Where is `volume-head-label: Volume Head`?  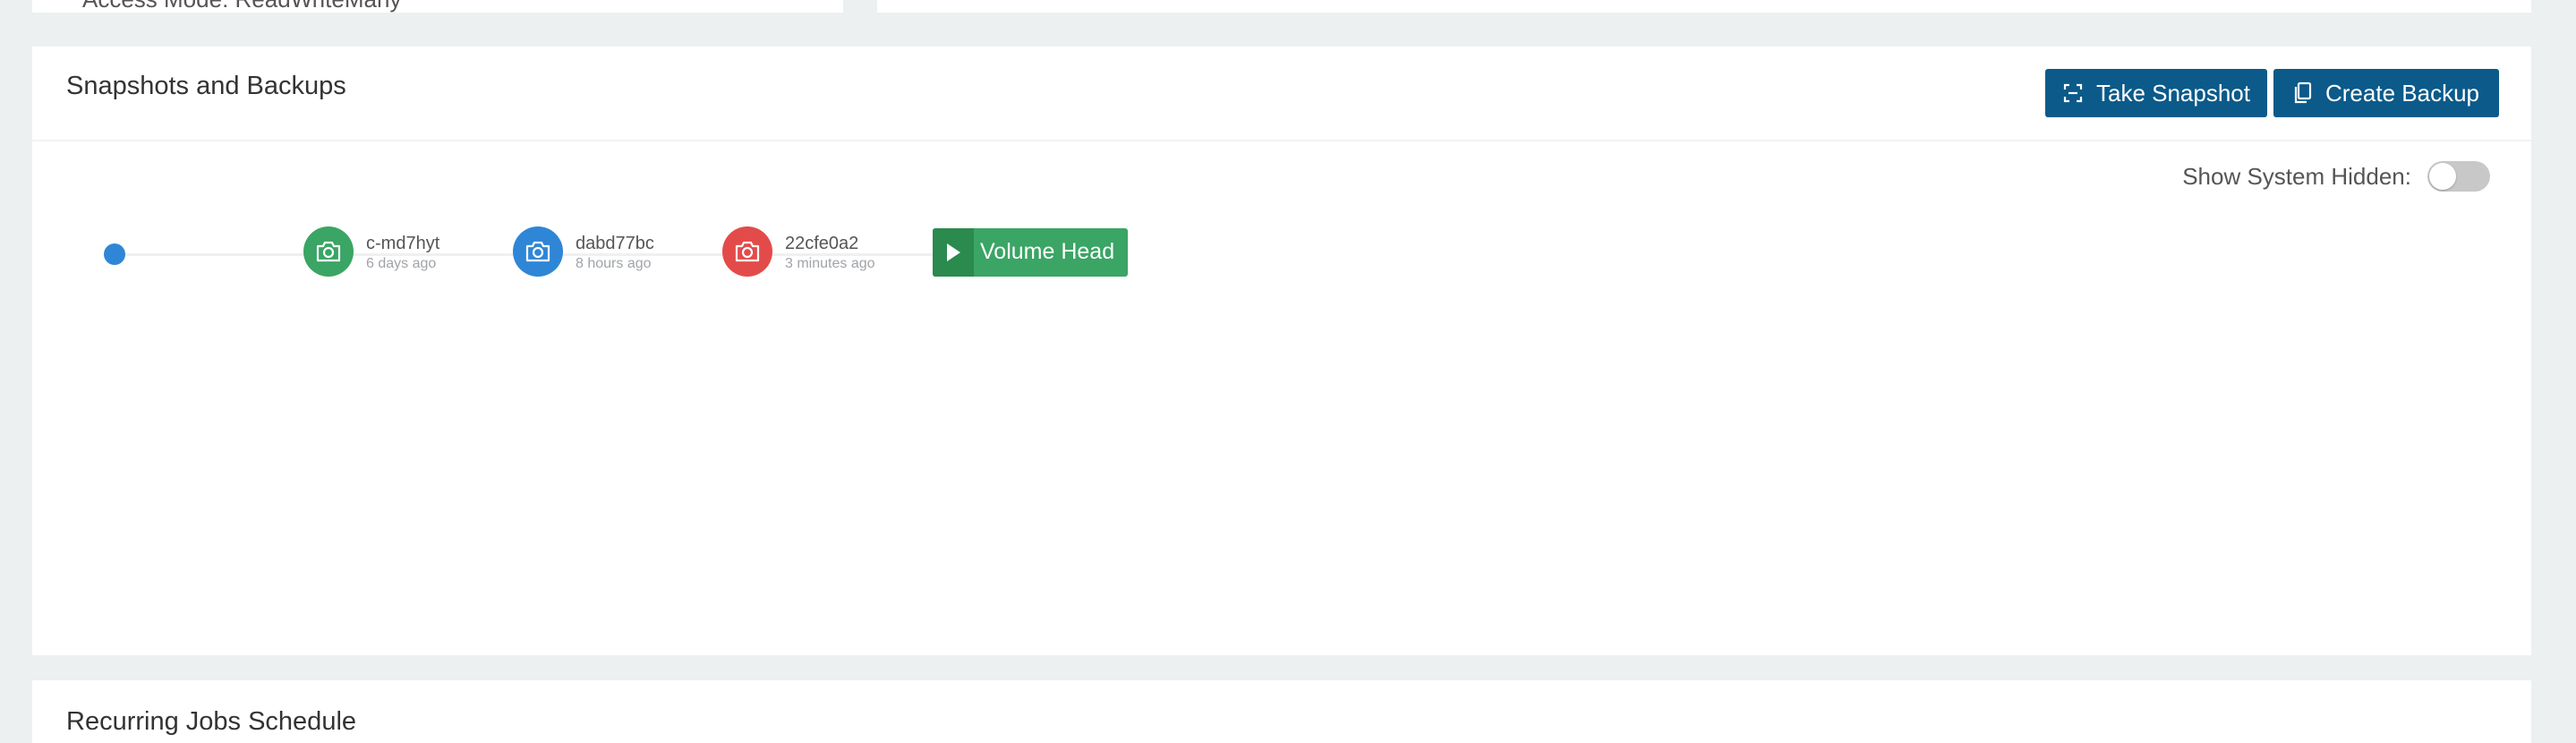
volume-head-label: Volume Head is located at coordinates (1047, 252).